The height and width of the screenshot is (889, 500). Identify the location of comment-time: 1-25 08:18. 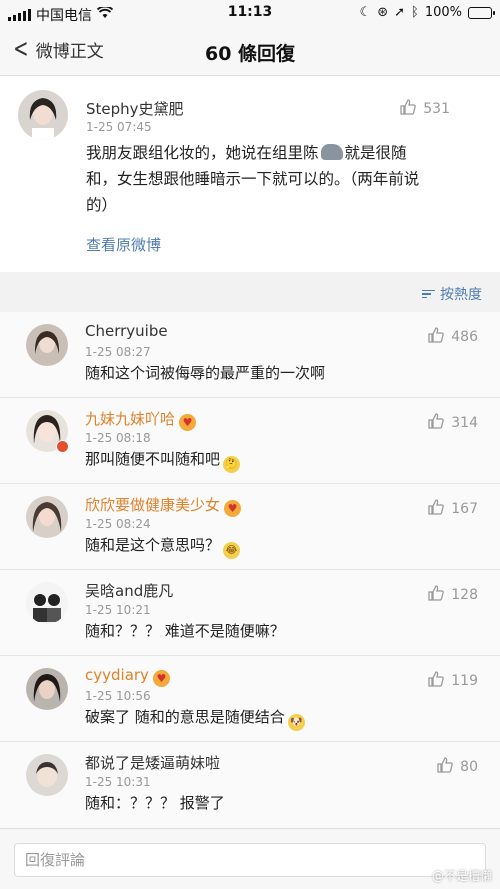
(118, 438).